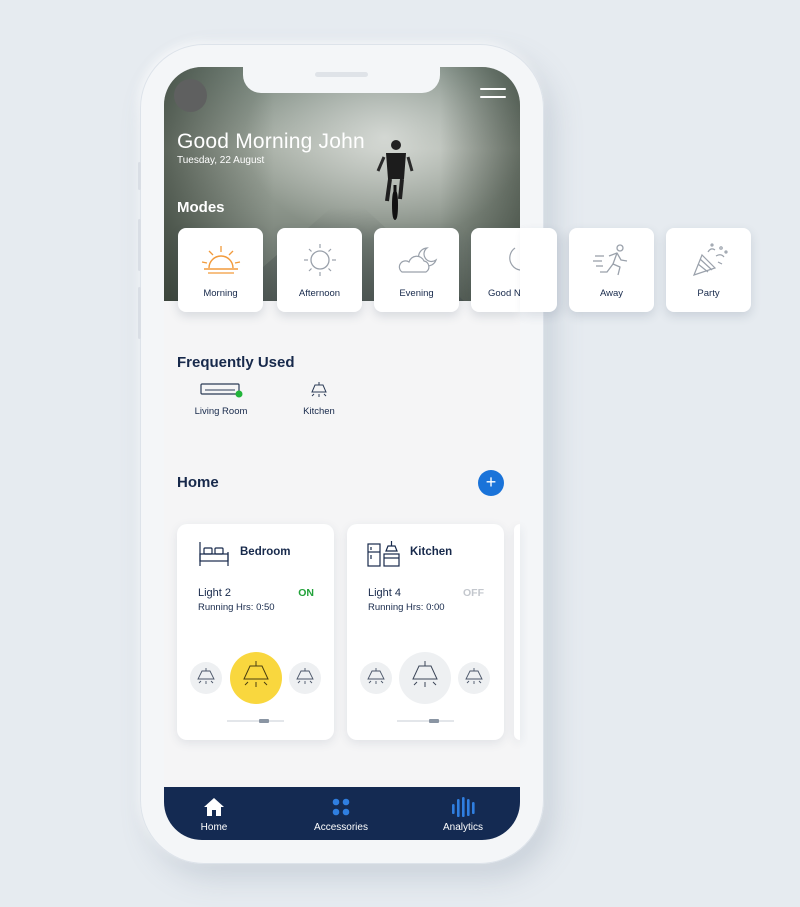 The width and height of the screenshot is (800, 907). I want to click on mode-label: Morning, so click(220, 293).